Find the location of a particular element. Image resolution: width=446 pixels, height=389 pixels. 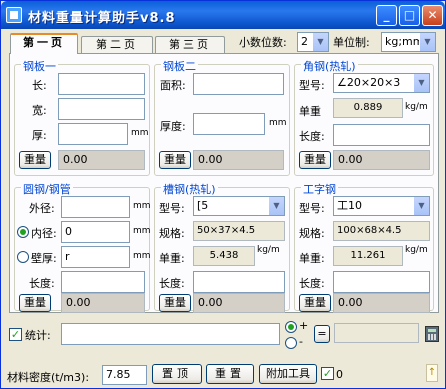

plate1-weight-button: 重量 is located at coordinates (35, 160).